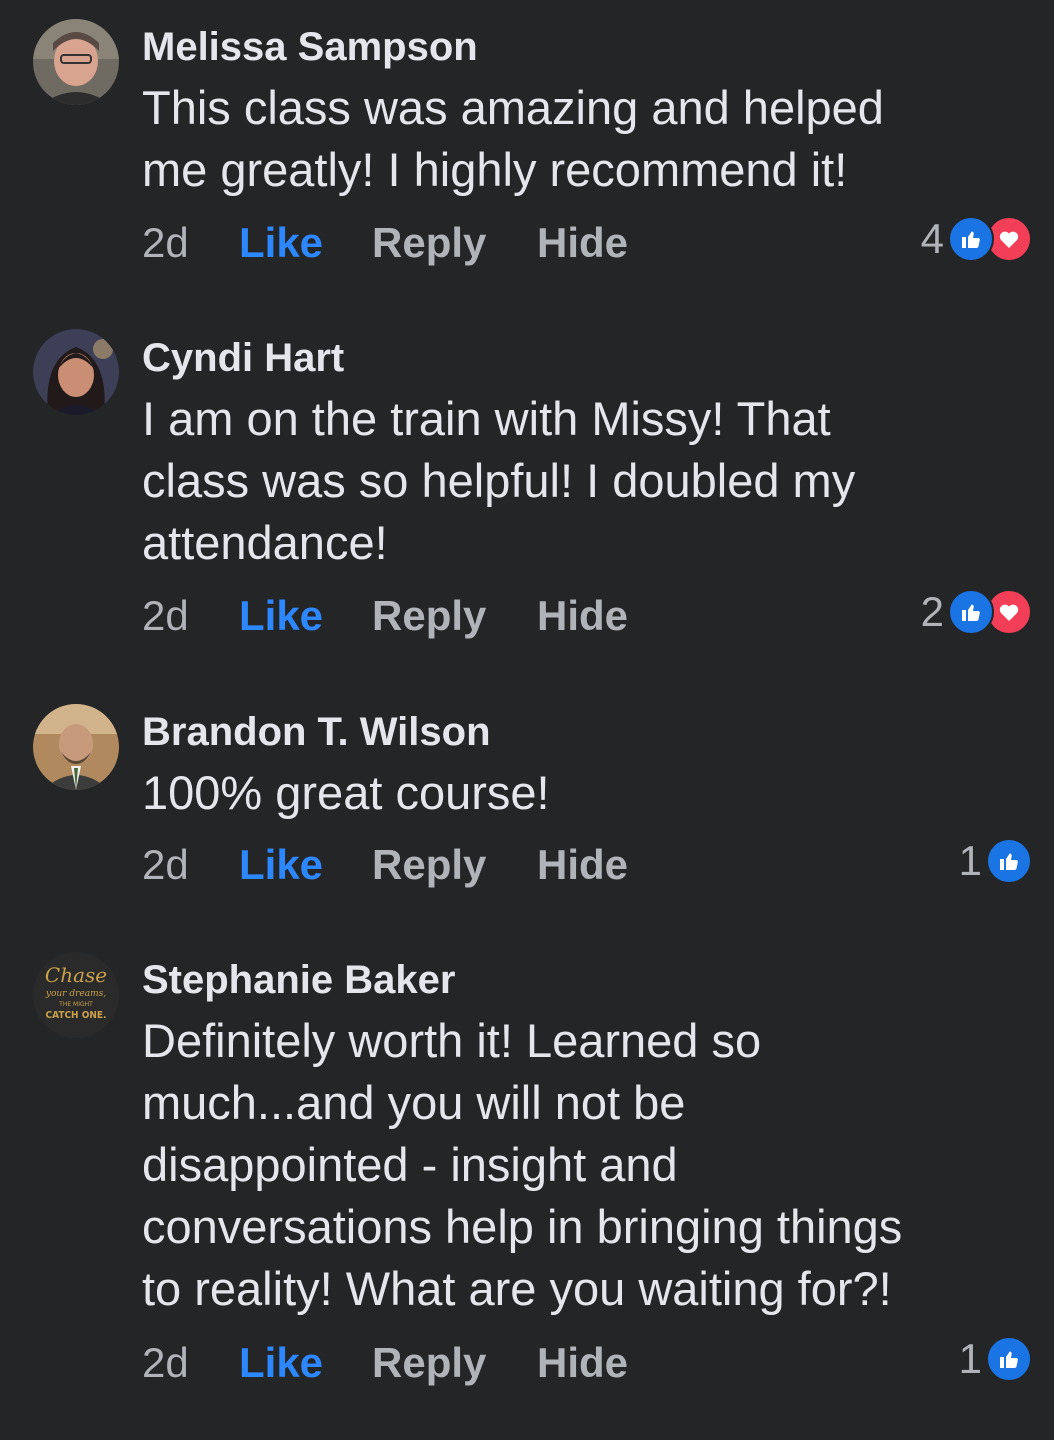 Image resolution: width=1054 pixels, height=1440 pixels. What do you see at coordinates (76, 975) in the screenshot?
I see `avatar-script-chase: Chase` at bounding box center [76, 975].